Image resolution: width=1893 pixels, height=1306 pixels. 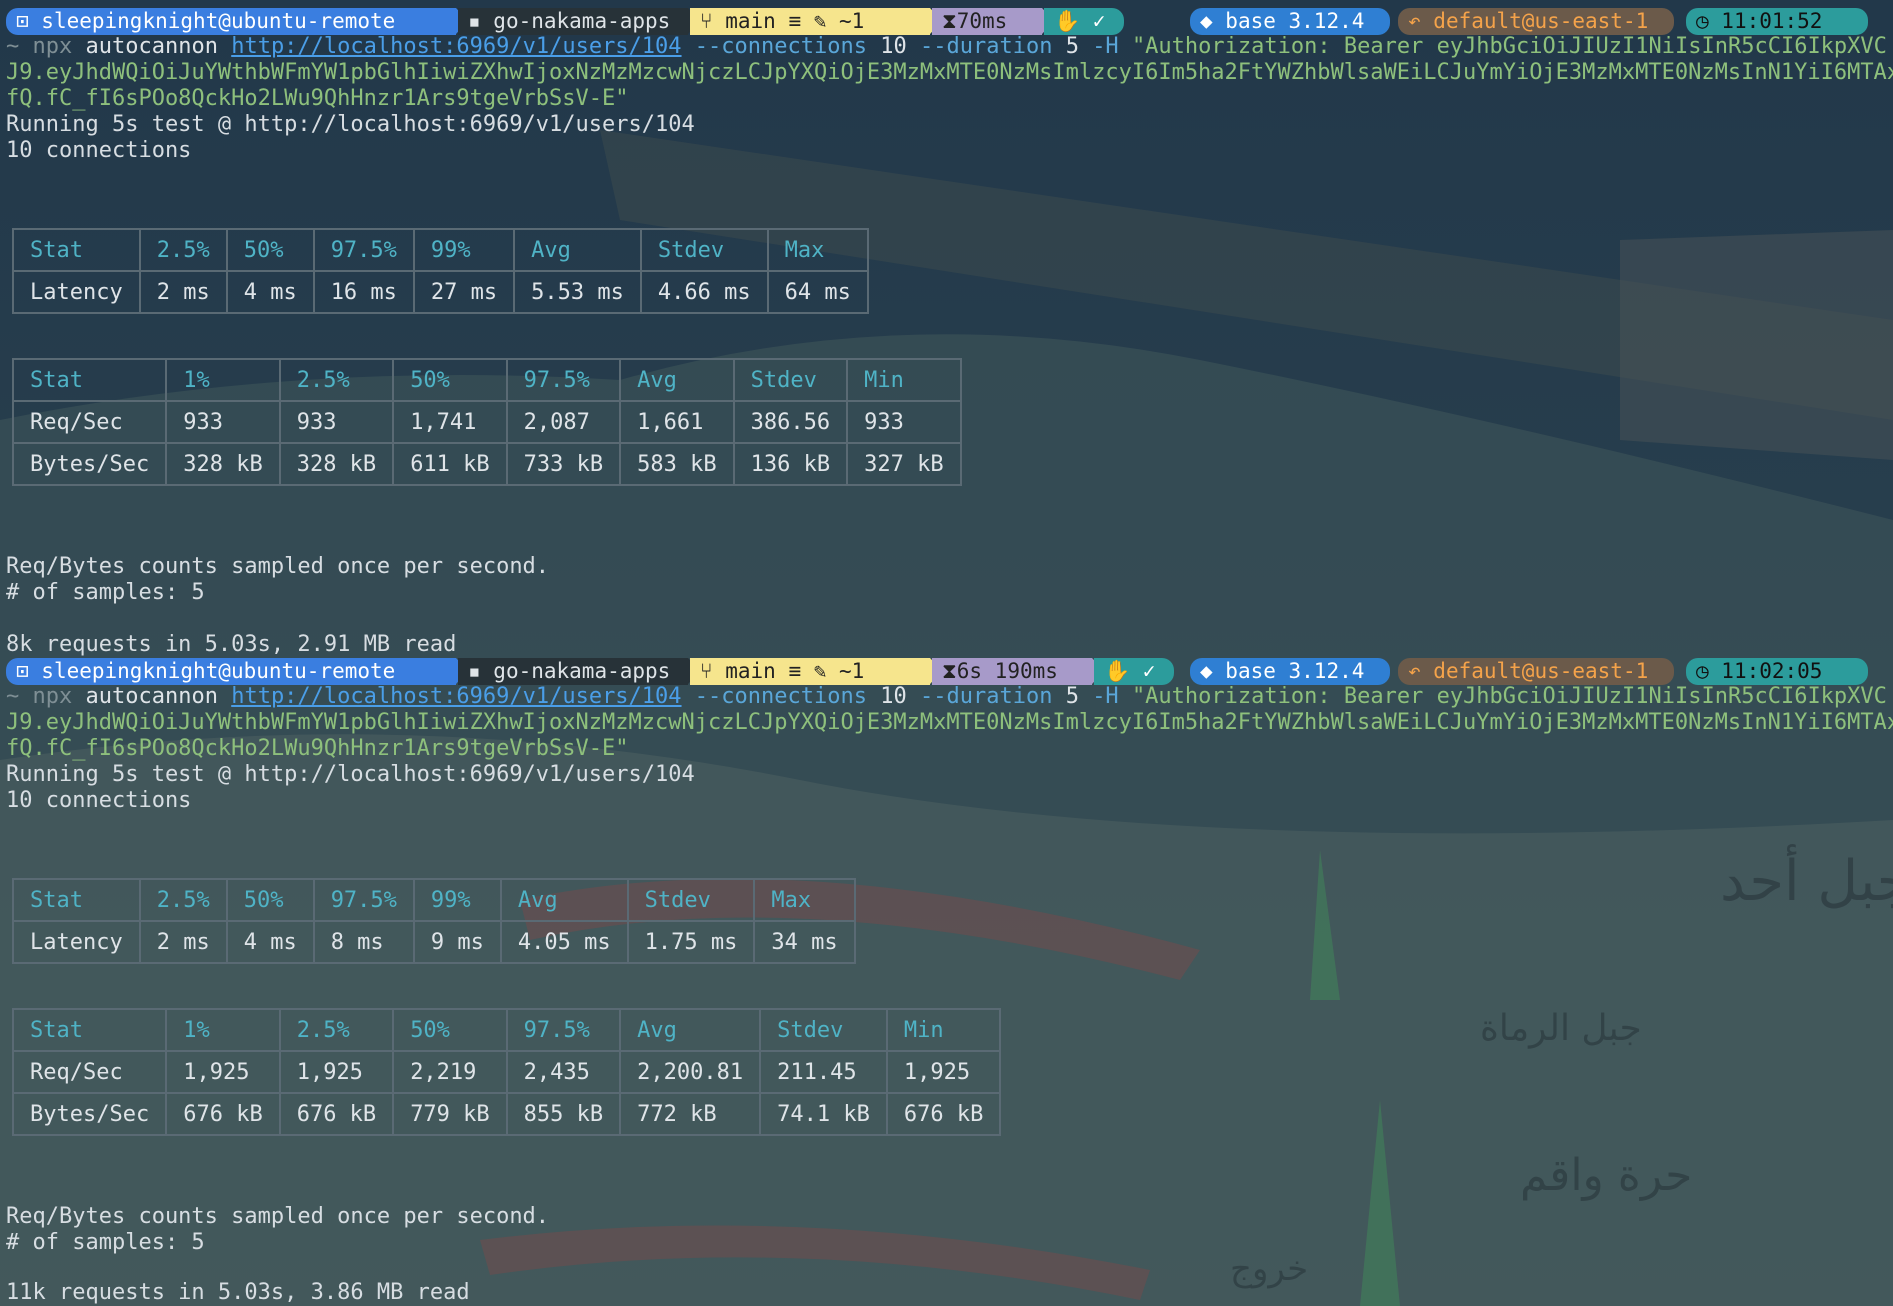 I want to click on table-cell: 16 ms, so click(x=363, y=292).